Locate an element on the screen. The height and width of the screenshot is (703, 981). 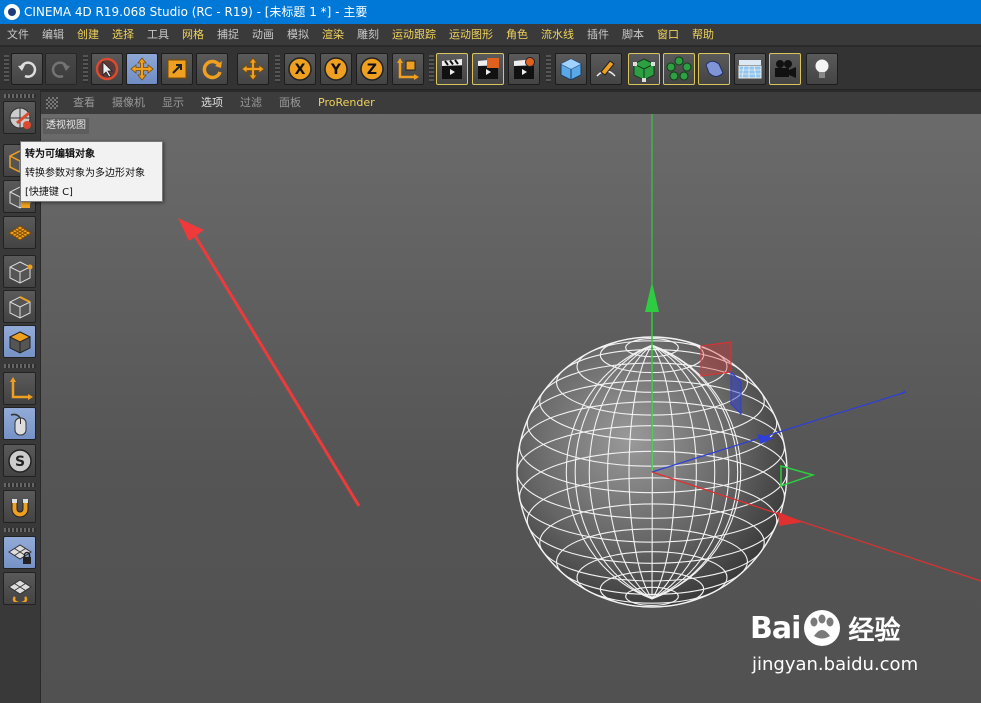
tooltip-shortcut: [快捷键 C] is located at coordinates (49, 192).